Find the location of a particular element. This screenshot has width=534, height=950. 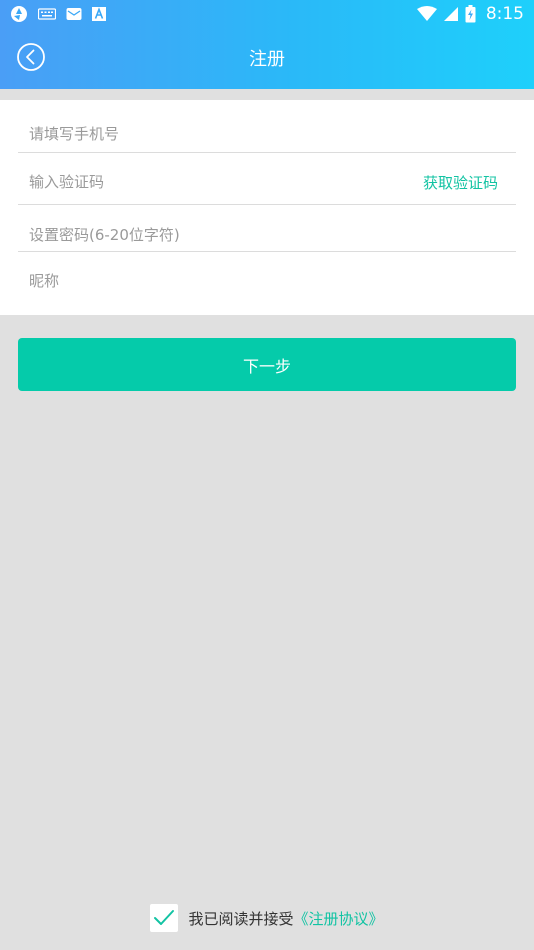

back-circle-icon is located at coordinates (31, 57).